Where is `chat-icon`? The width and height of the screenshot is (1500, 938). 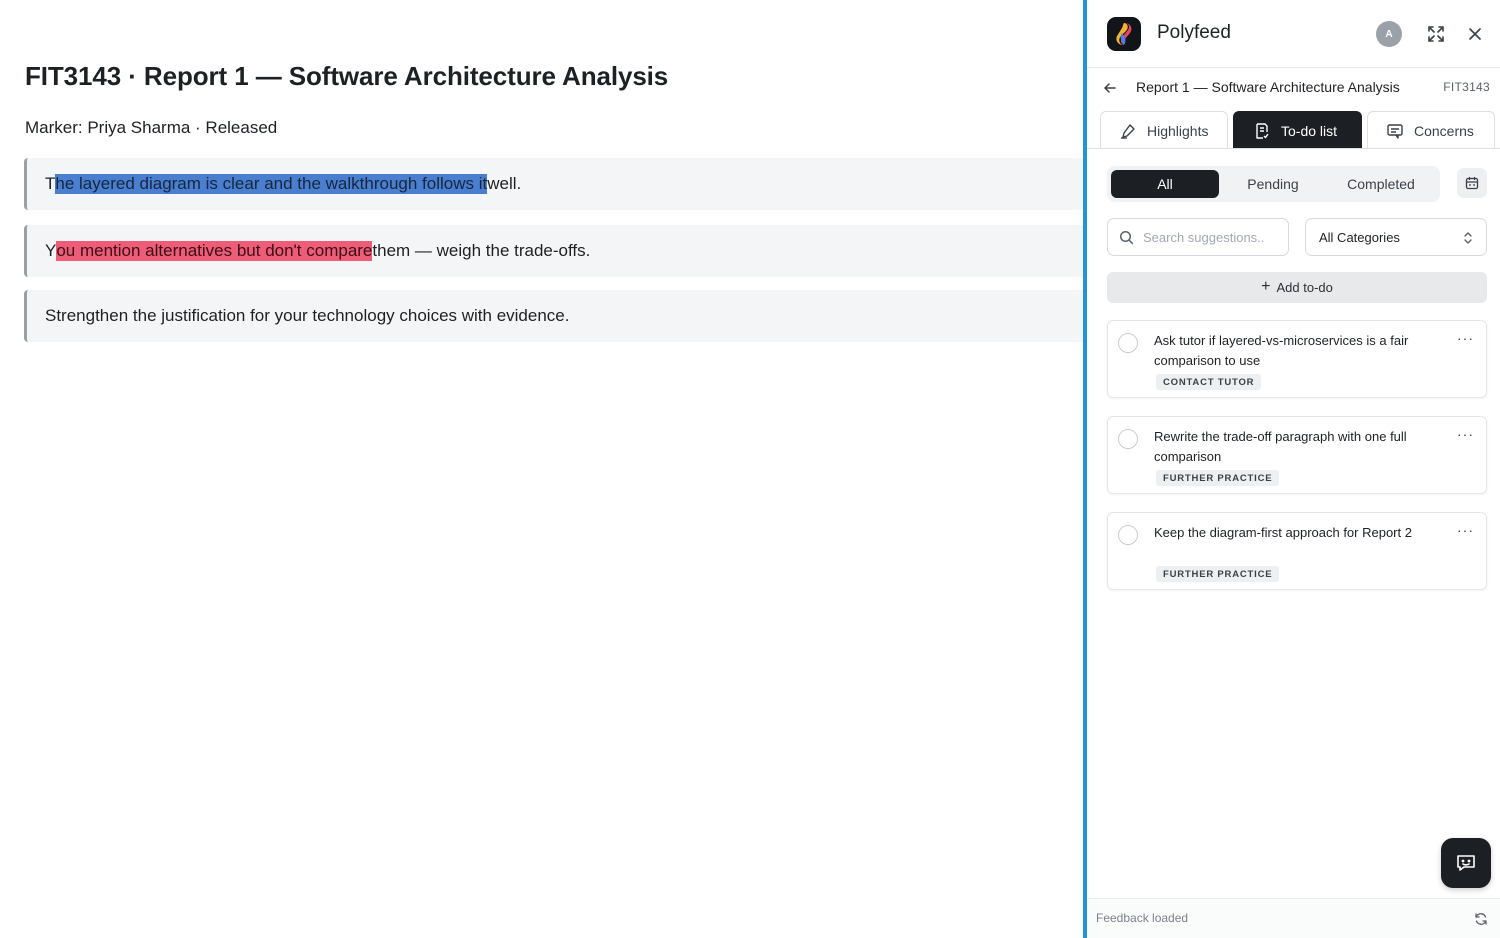 chat-icon is located at coordinates (1466, 863).